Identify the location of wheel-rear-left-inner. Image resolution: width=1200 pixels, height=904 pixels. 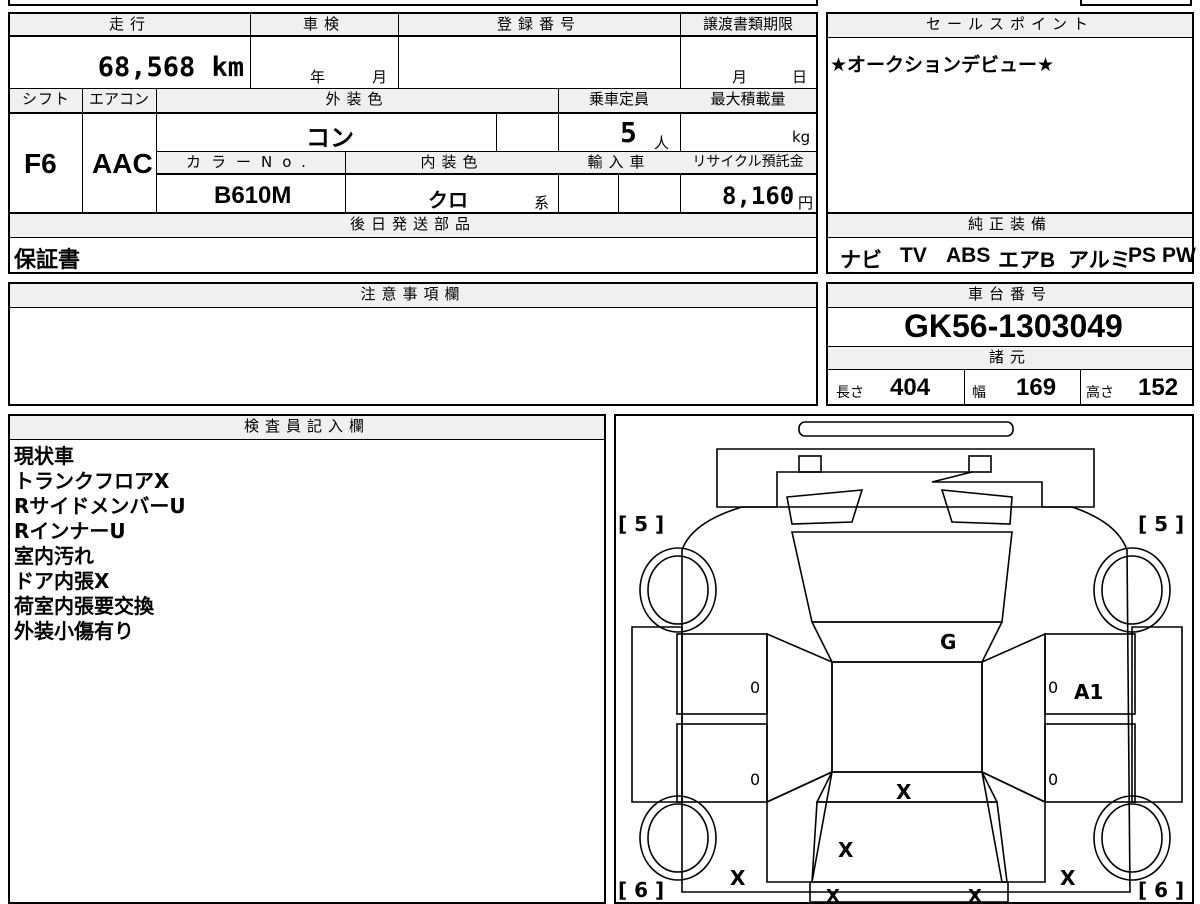
(678, 838).